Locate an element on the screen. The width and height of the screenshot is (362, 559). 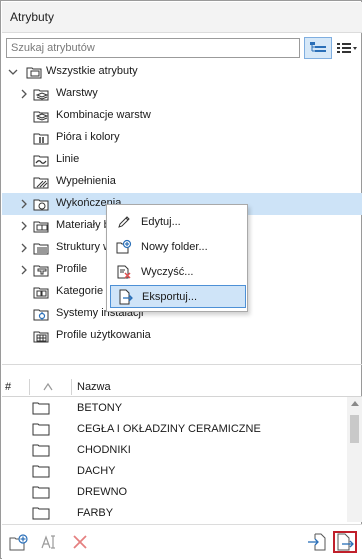
tree-item-label: Warstwy is located at coordinates (77, 93).